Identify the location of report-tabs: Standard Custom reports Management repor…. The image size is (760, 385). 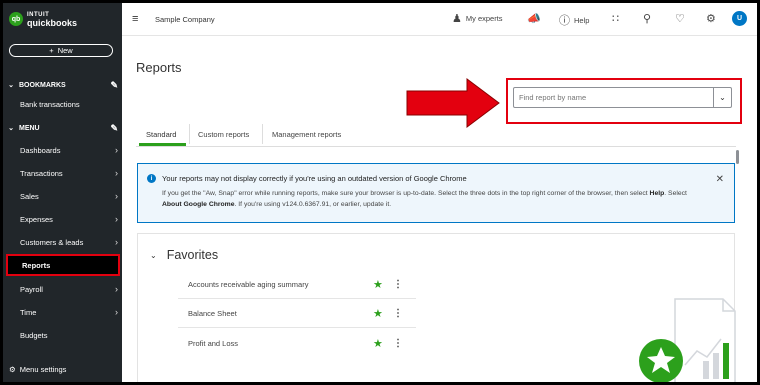
(436, 136).